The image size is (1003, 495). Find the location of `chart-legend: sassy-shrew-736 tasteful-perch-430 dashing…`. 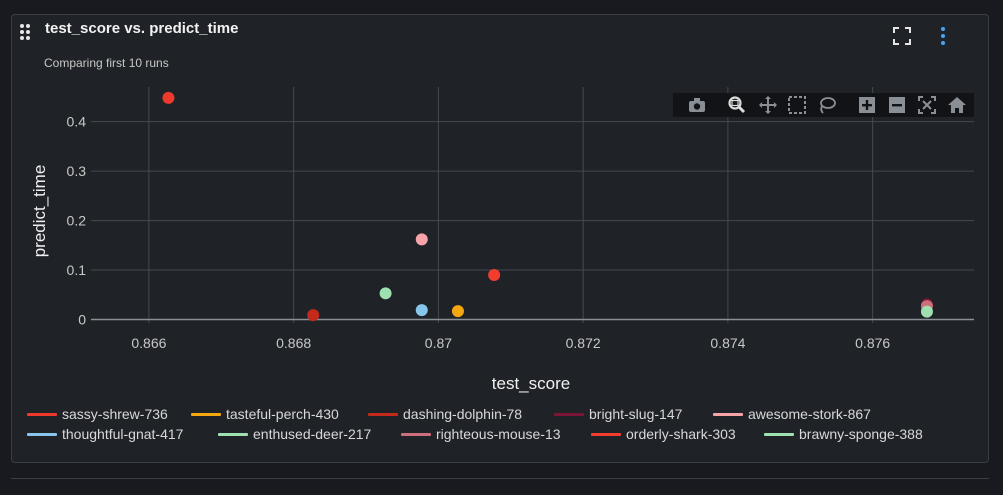

chart-legend: sassy-shrew-736 tasteful-perch-430 dashing… is located at coordinates (502, 425).